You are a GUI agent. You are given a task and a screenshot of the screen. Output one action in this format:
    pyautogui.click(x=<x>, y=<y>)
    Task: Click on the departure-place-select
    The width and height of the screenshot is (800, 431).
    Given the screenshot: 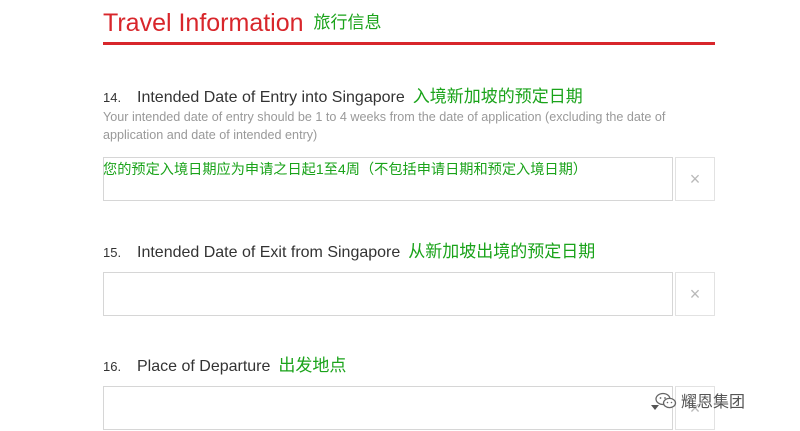 What is the action you would take?
    pyautogui.click(x=388, y=408)
    